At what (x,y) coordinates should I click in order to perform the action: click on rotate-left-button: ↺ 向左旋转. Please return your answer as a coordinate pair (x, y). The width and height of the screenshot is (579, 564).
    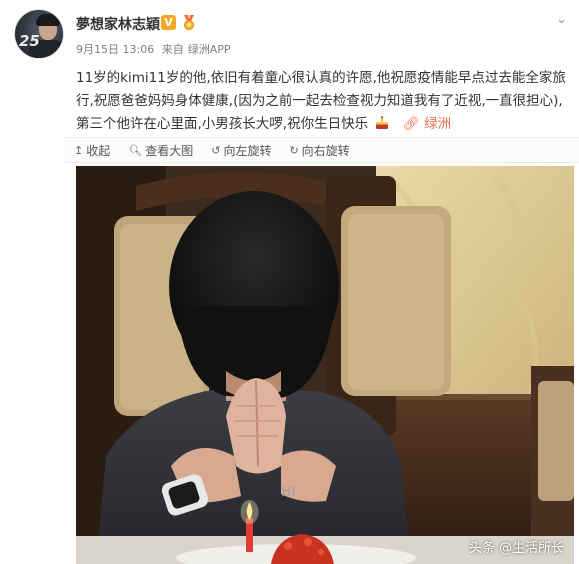
    Looking at the image, I should click on (241, 150).